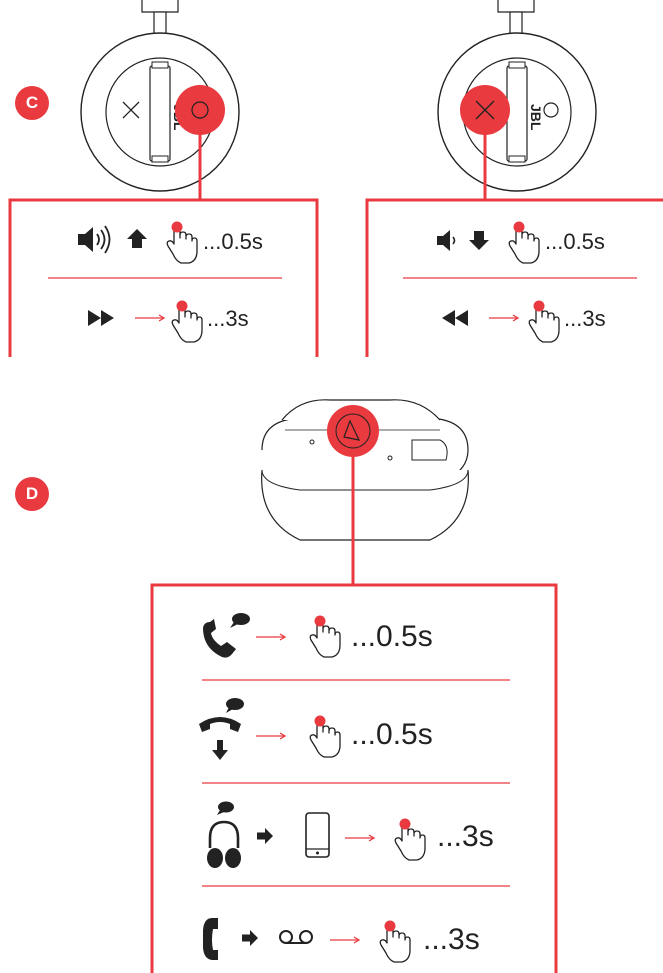  Describe the element at coordinates (317, 835) in the screenshot. I see `phone-icon` at that location.